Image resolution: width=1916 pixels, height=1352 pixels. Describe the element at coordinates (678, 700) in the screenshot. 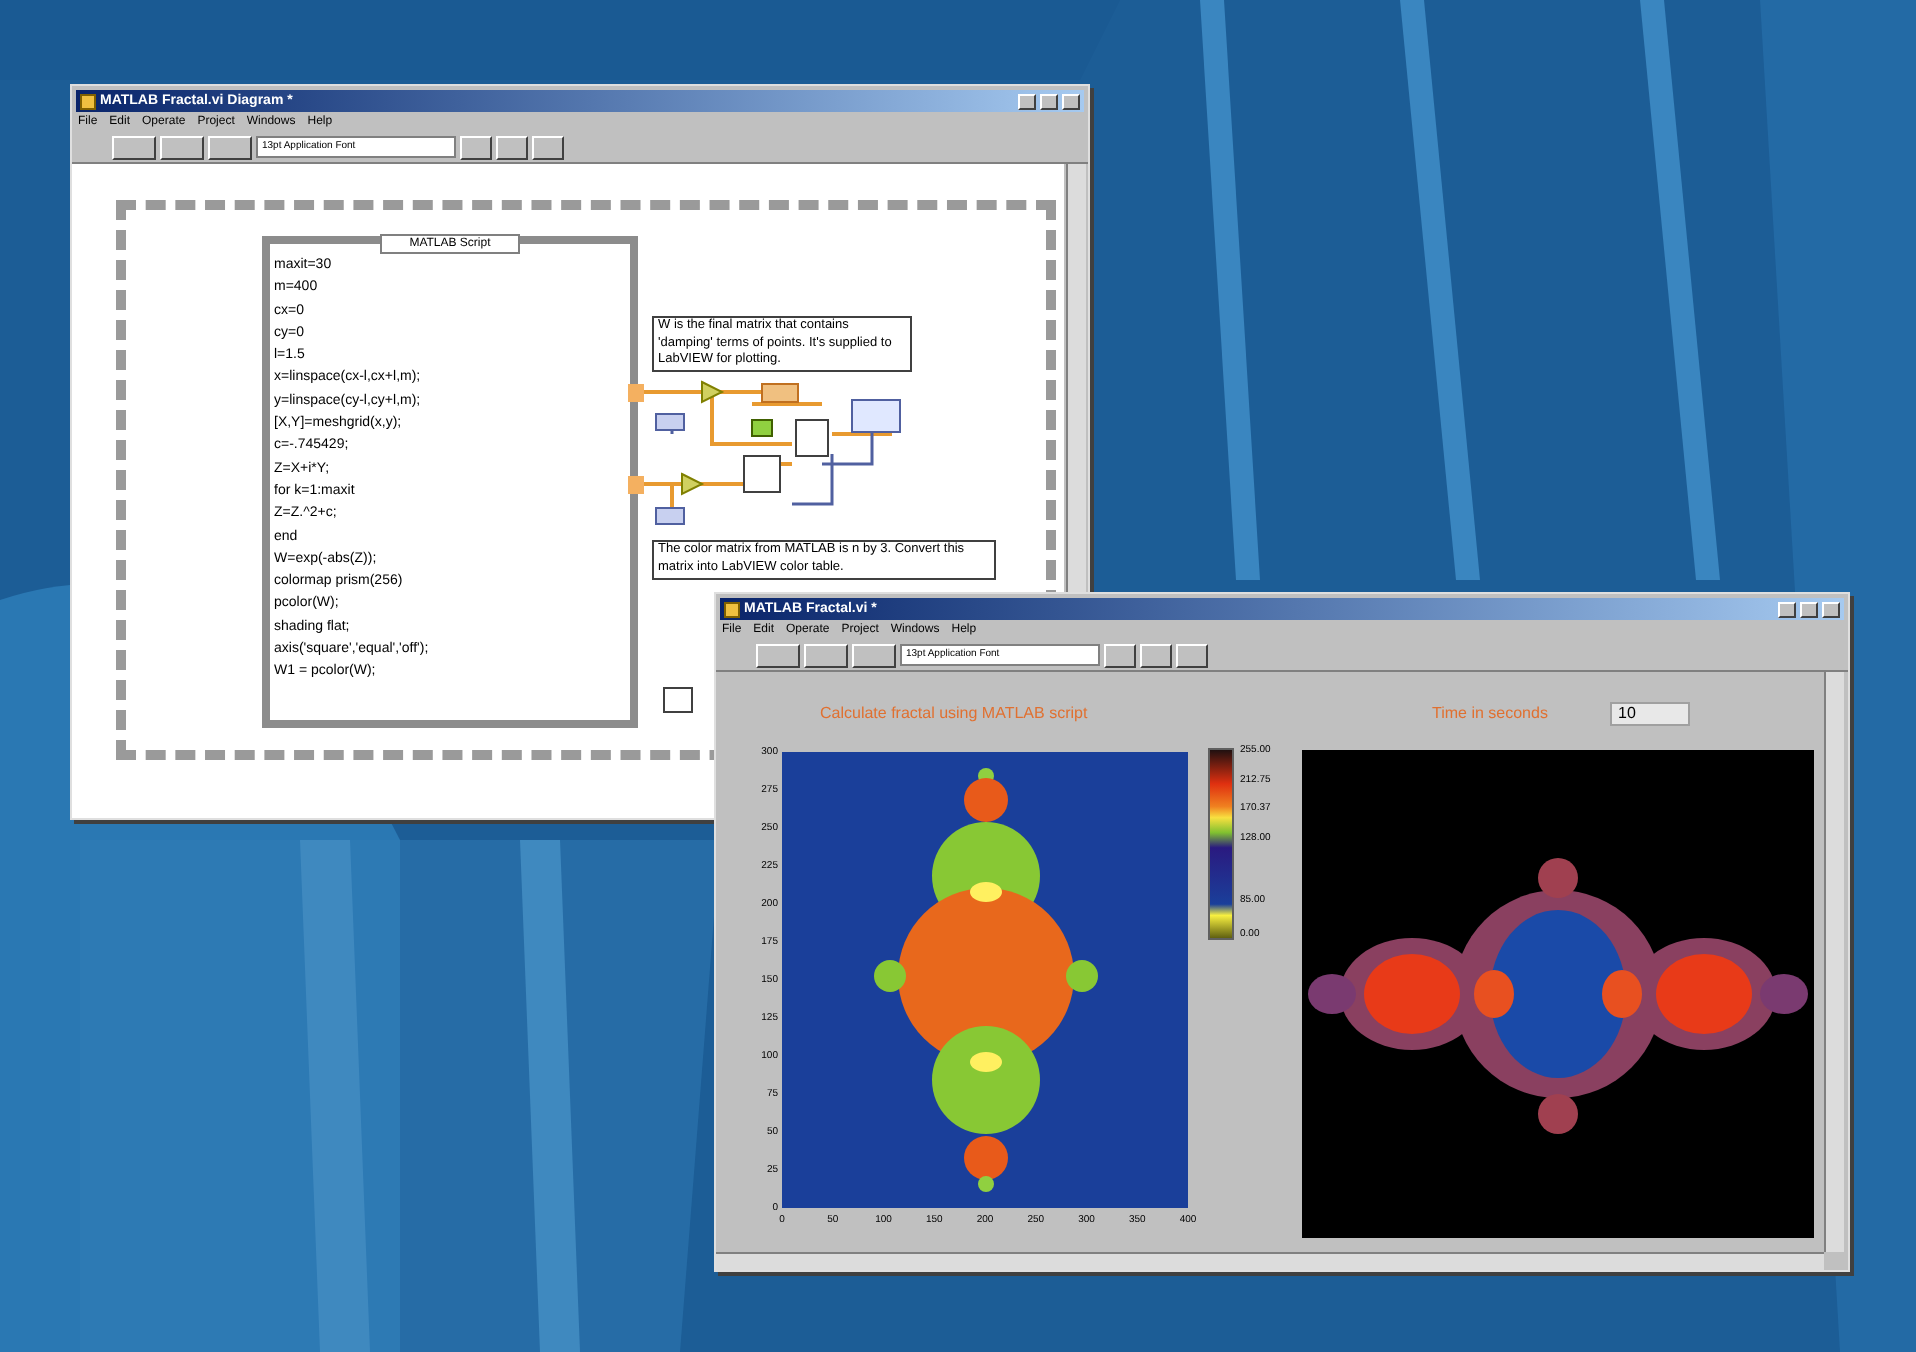

I see `stop-node` at that location.